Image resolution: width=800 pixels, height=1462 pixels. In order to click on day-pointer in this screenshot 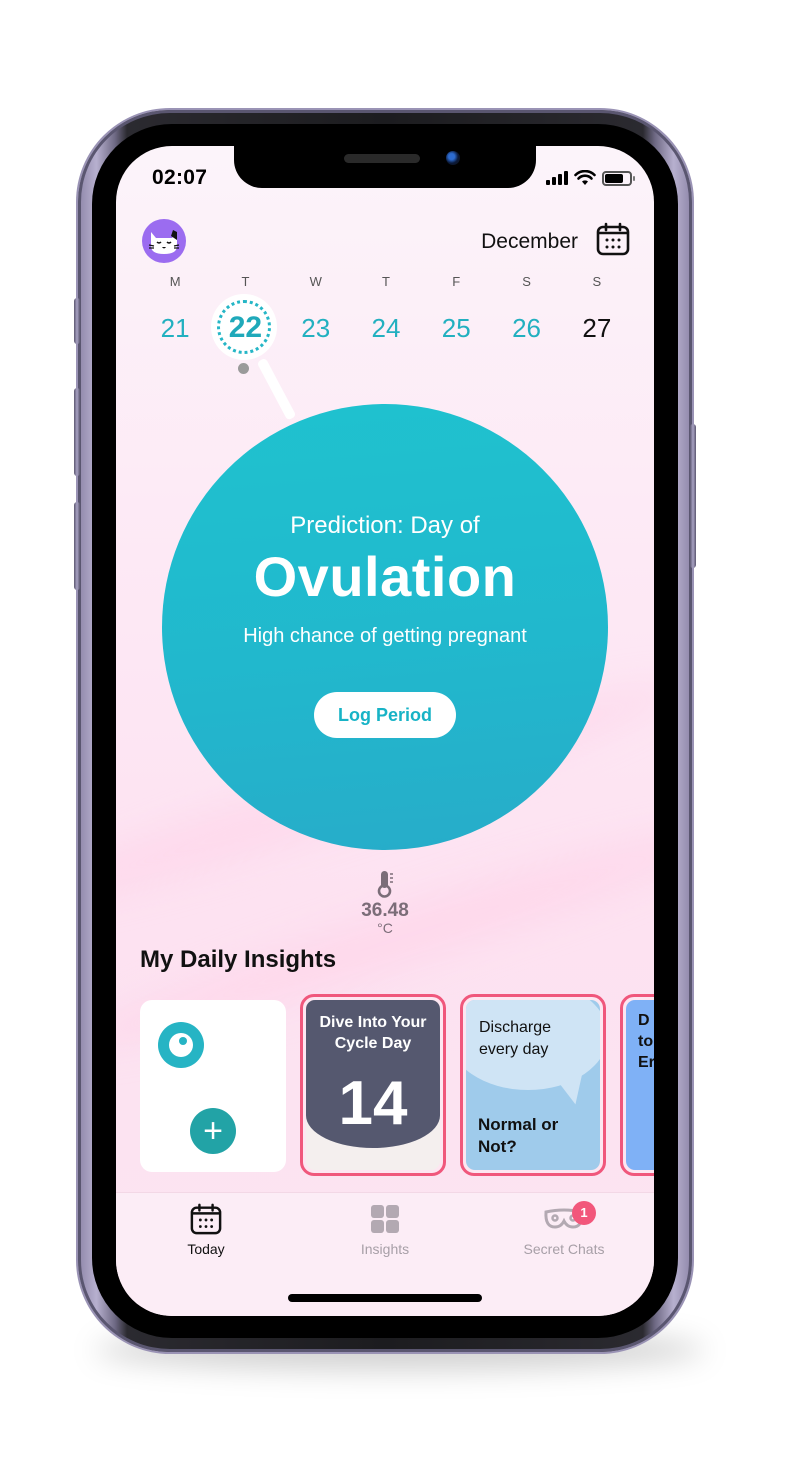, I will do `click(276, 389)`.